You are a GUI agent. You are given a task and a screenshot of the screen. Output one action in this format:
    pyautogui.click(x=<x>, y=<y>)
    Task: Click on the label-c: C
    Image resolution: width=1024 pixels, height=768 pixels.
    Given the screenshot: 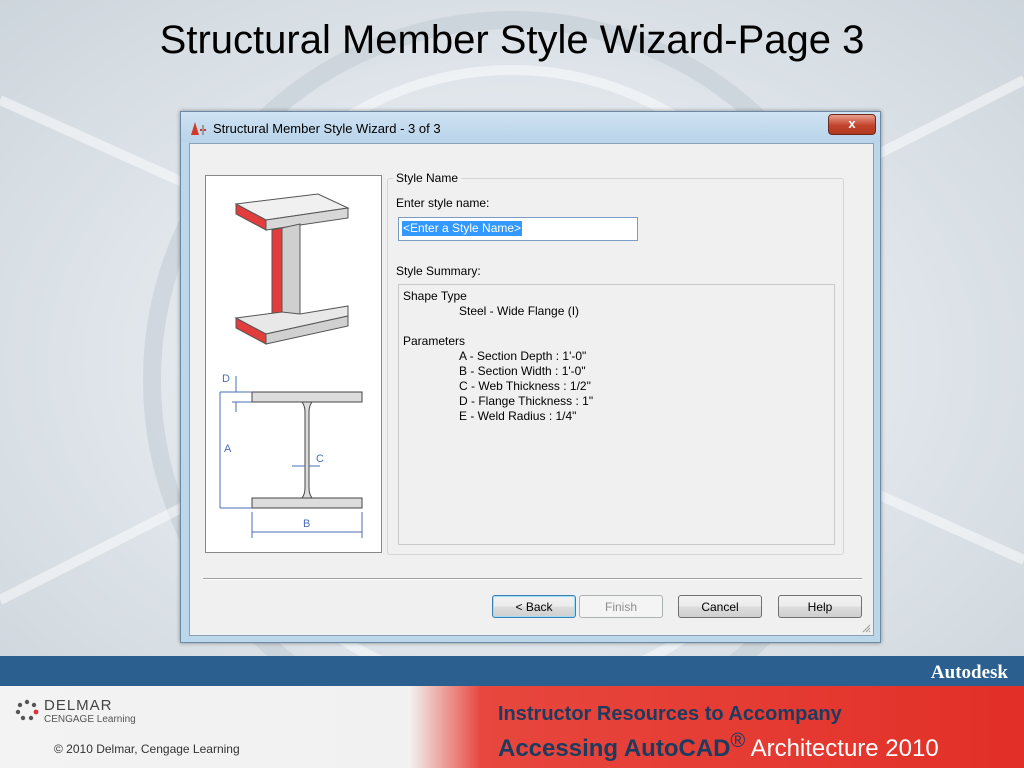 What is the action you would take?
    pyautogui.click(x=320, y=459)
    